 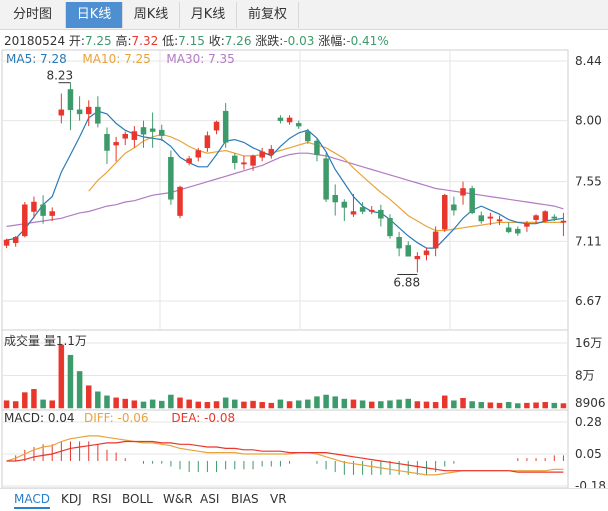 I want to click on price-tick-label: 8.44, so click(x=588, y=61).